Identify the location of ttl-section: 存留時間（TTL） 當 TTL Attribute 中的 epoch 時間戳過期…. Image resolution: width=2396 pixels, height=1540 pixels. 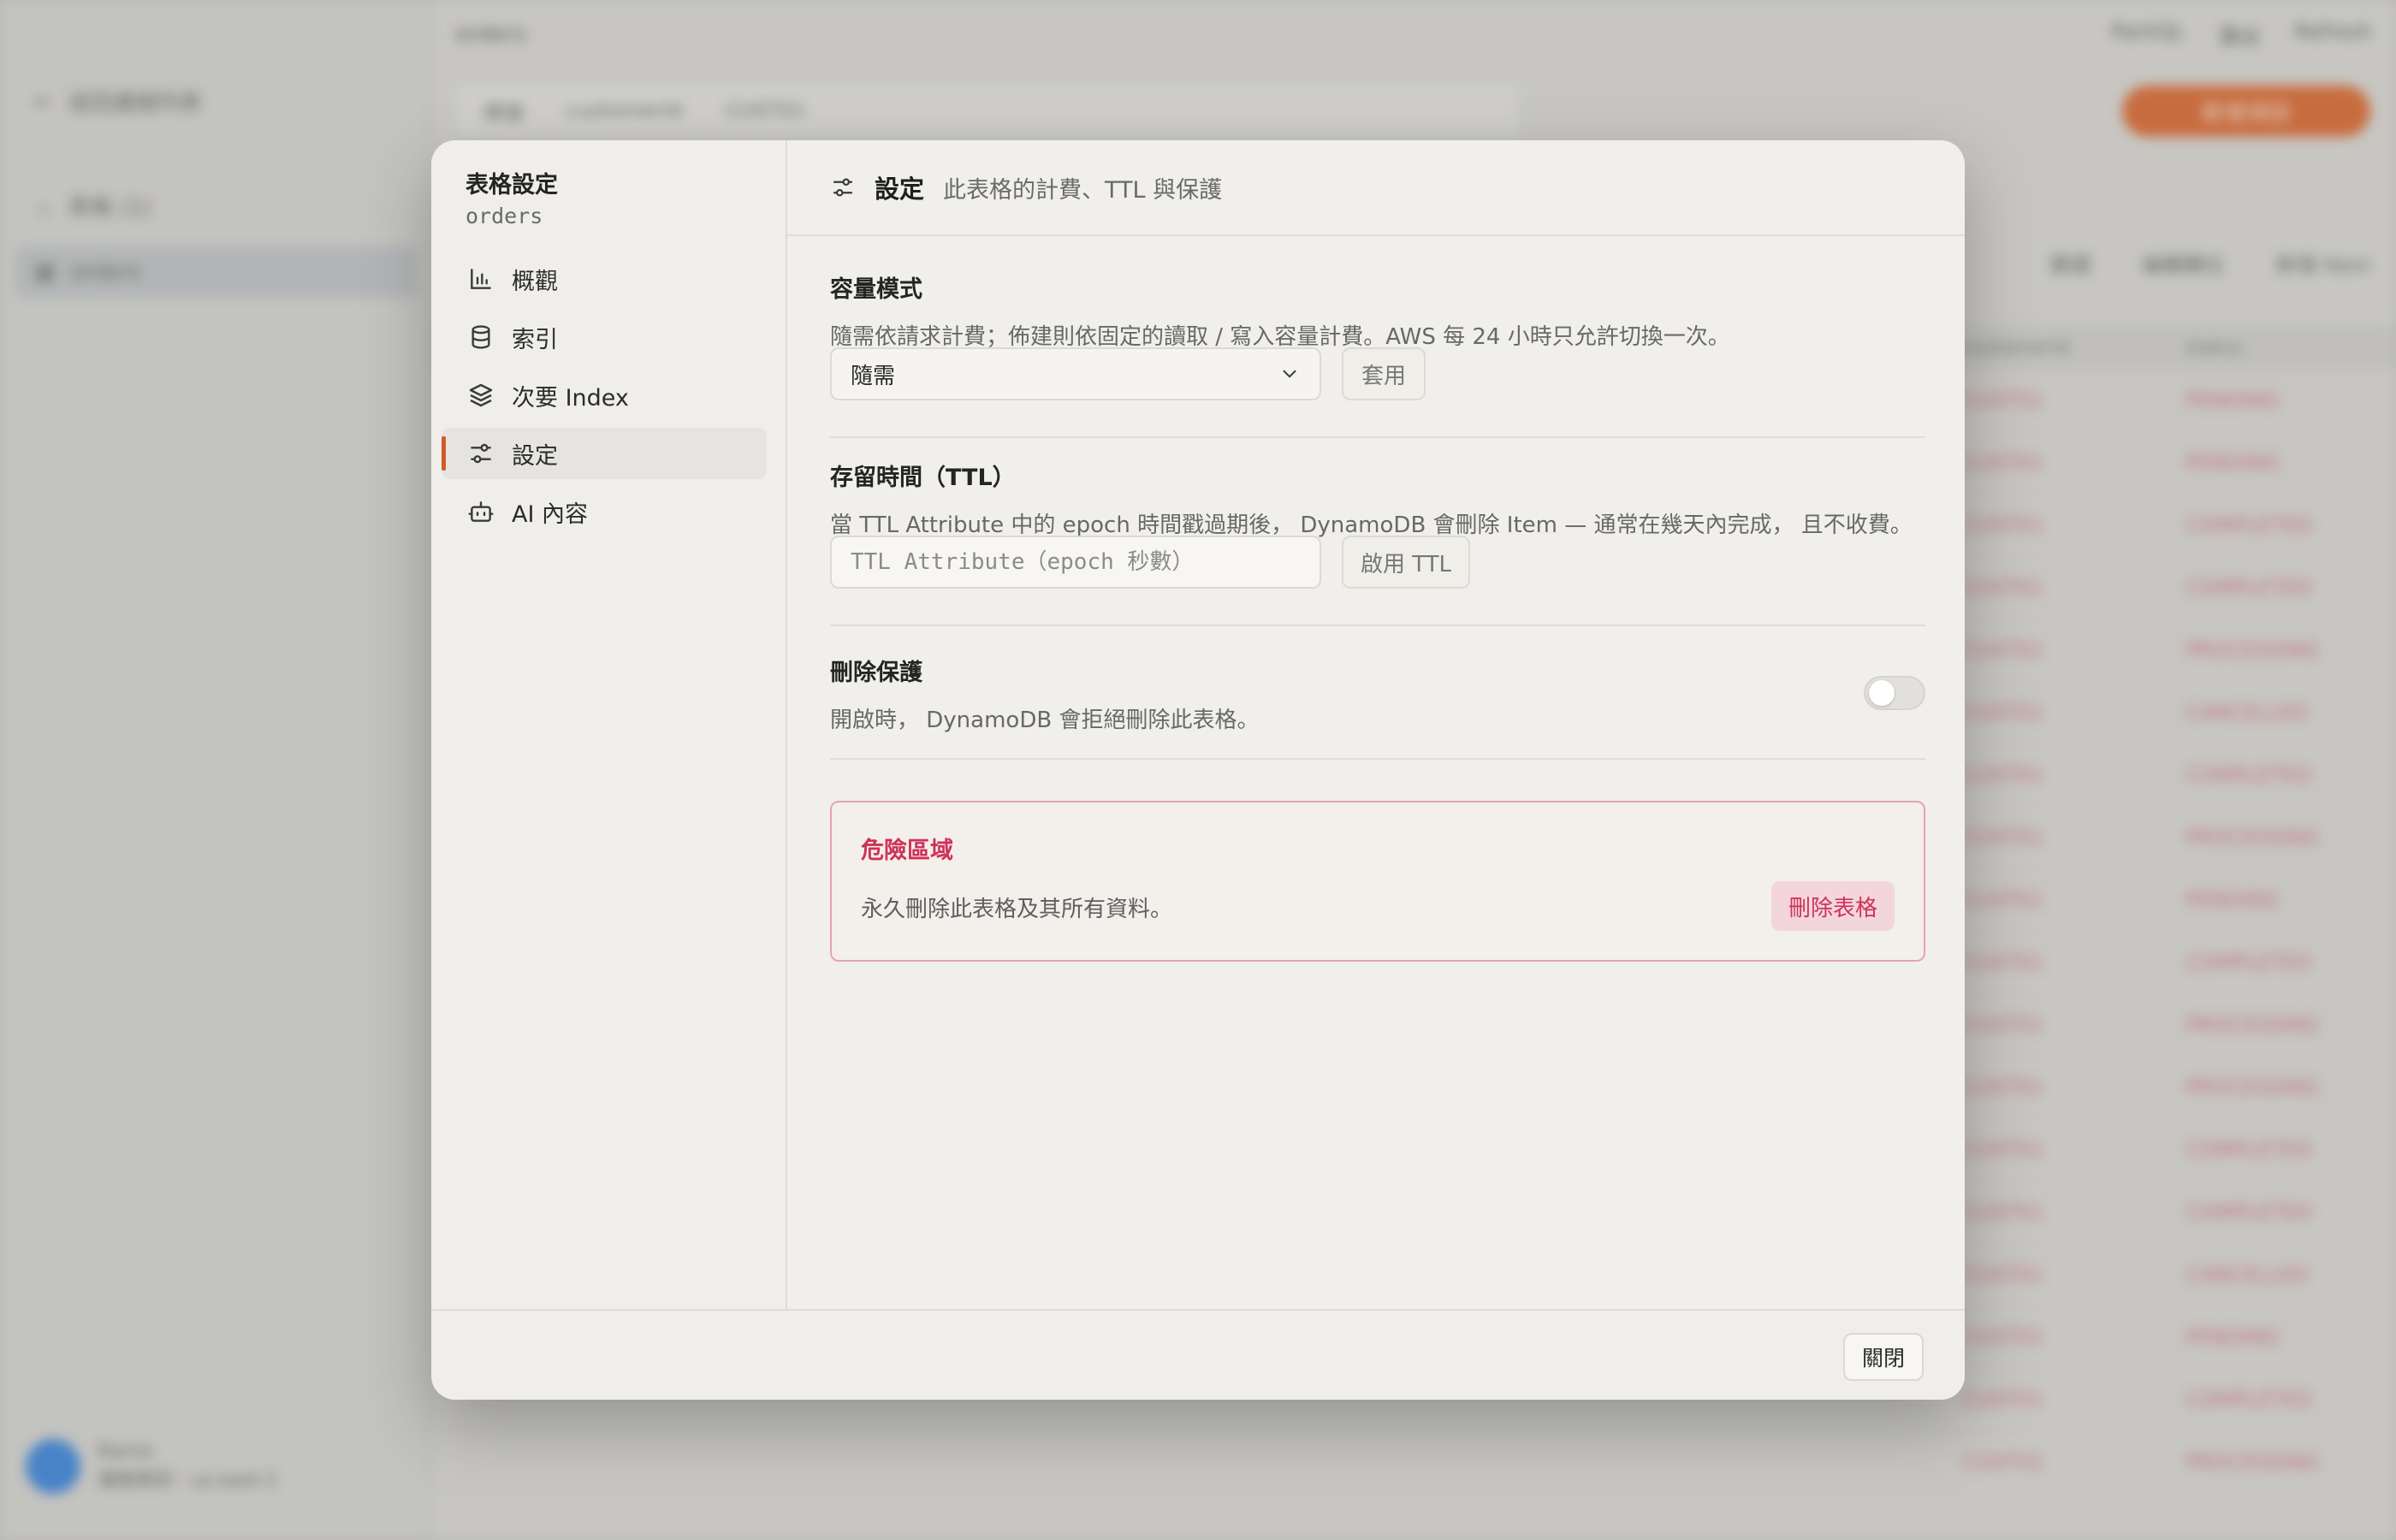
(1377, 531).